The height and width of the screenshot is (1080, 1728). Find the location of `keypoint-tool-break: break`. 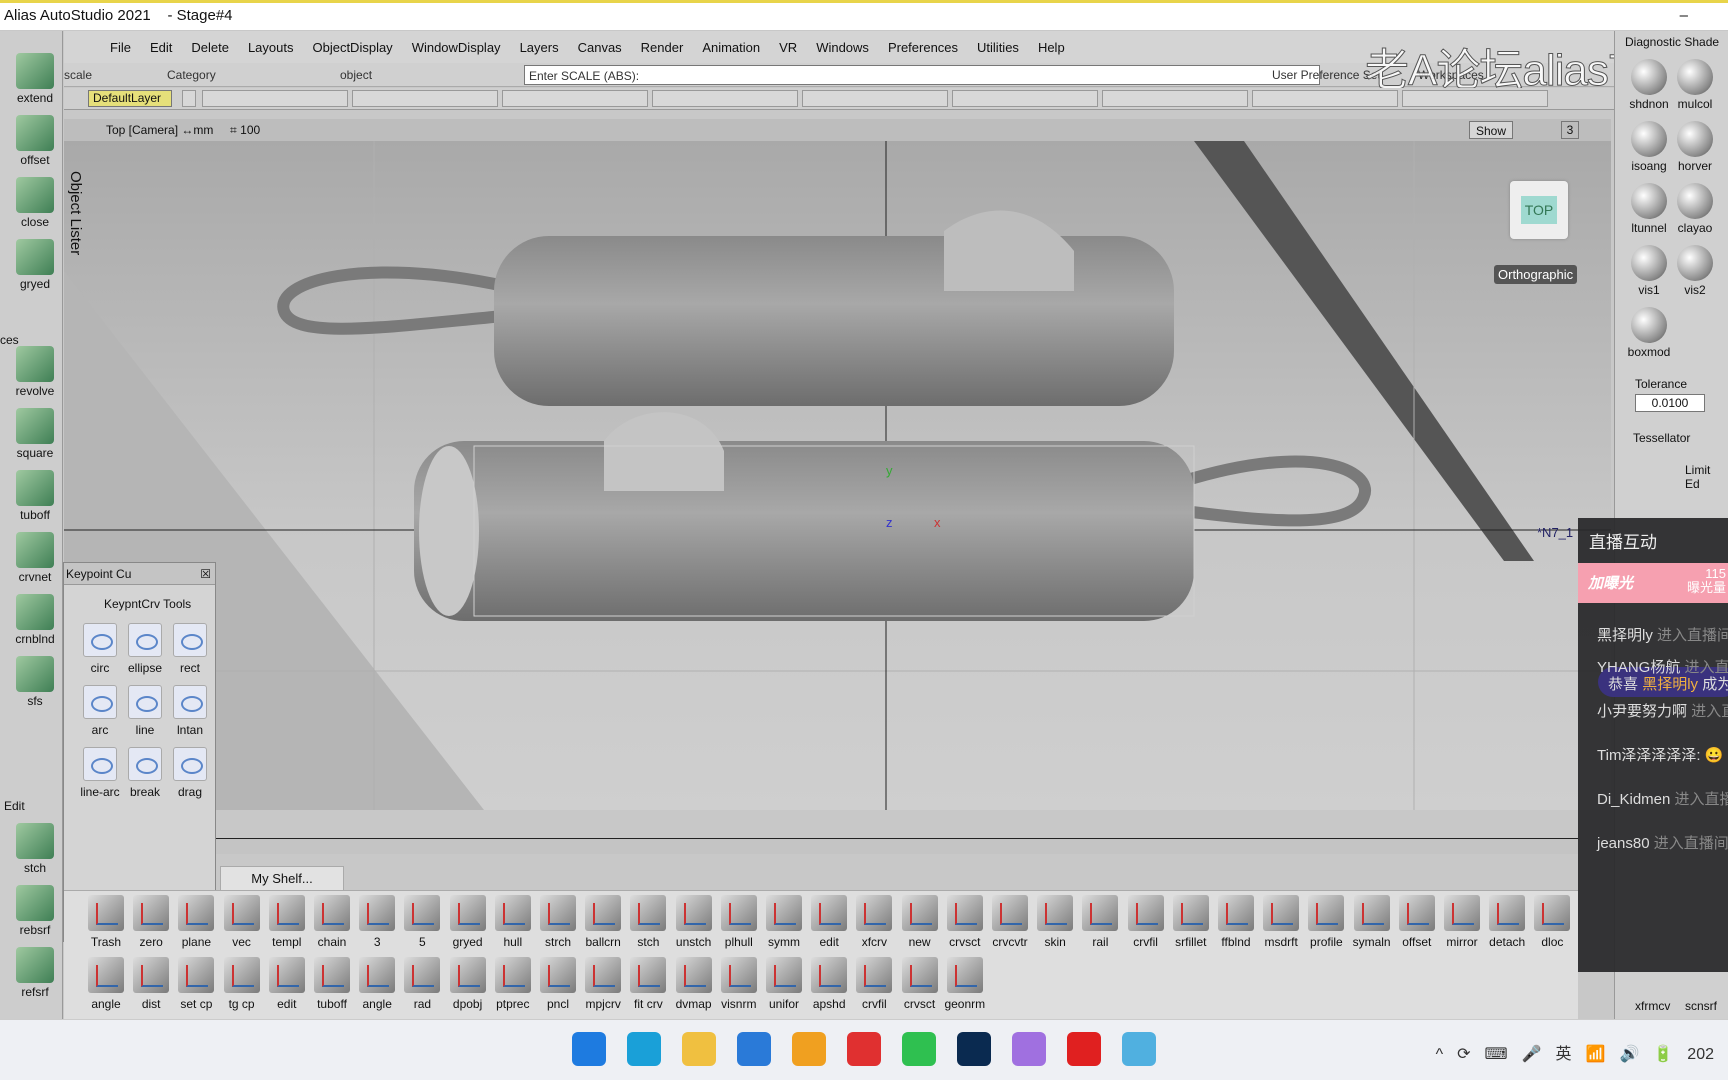

keypoint-tool-break: break is located at coordinates (145, 773).